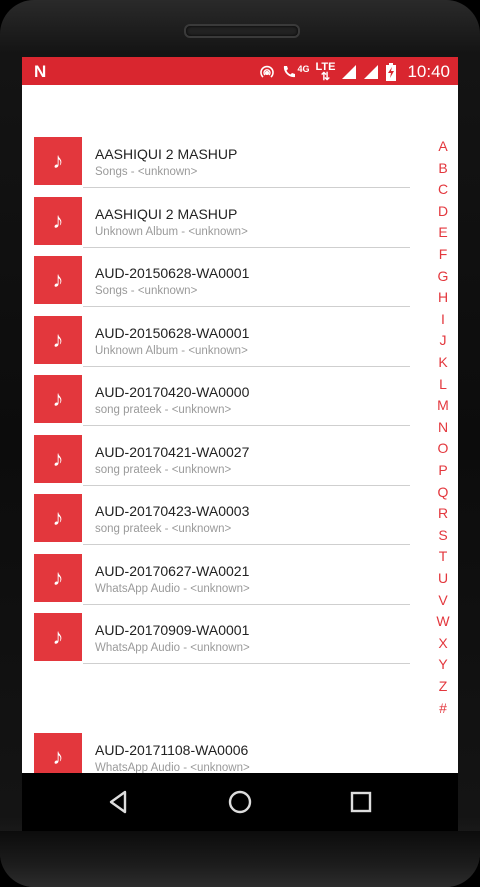 This screenshot has height=887, width=480. Describe the element at coordinates (295, 72) in the screenshot. I see `wifi-calling-icon: 4G` at that location.